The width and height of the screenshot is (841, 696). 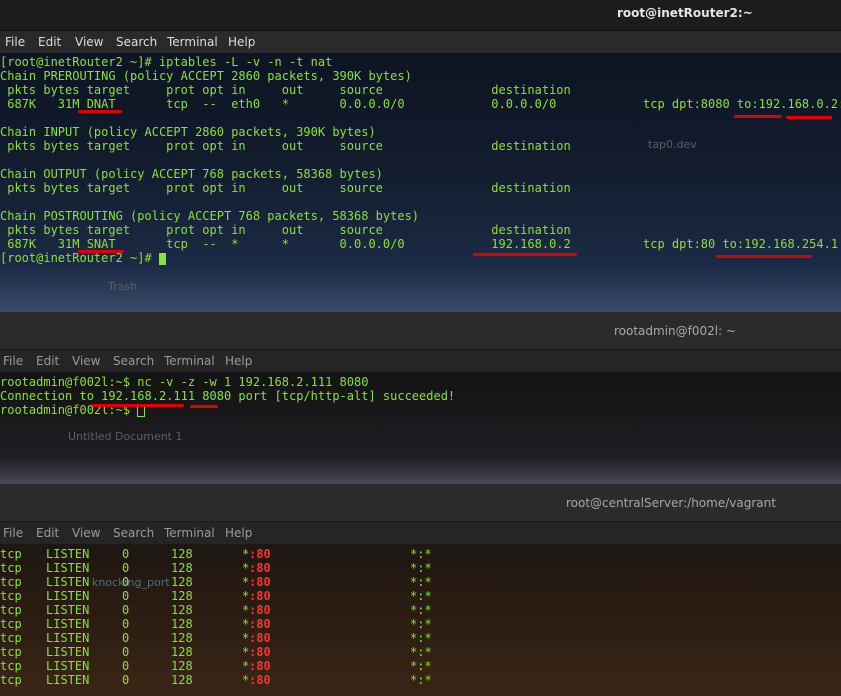 I want to click on desktop-icon-label: tap0.dev, so click(x=672, y=144).